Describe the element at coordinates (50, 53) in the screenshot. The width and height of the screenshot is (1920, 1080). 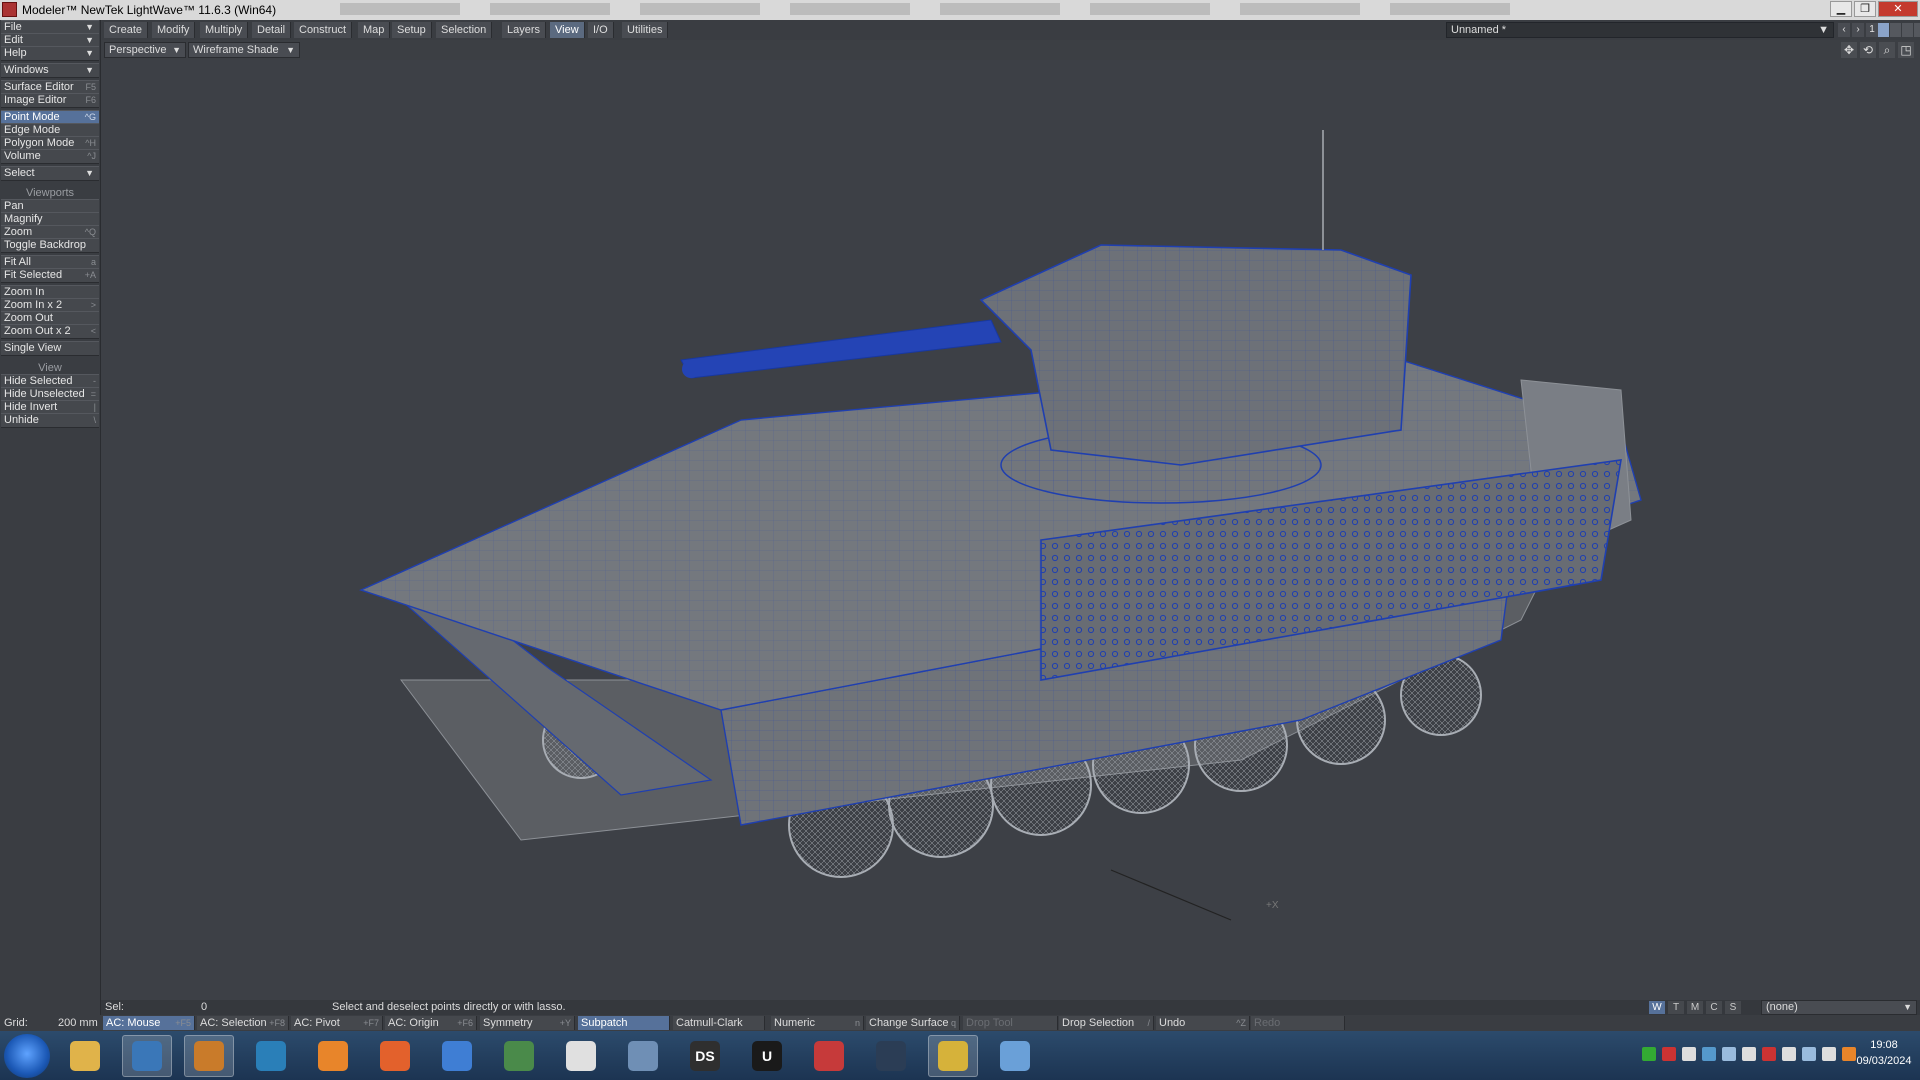
I see `help-menu: Help ▼` at that location.